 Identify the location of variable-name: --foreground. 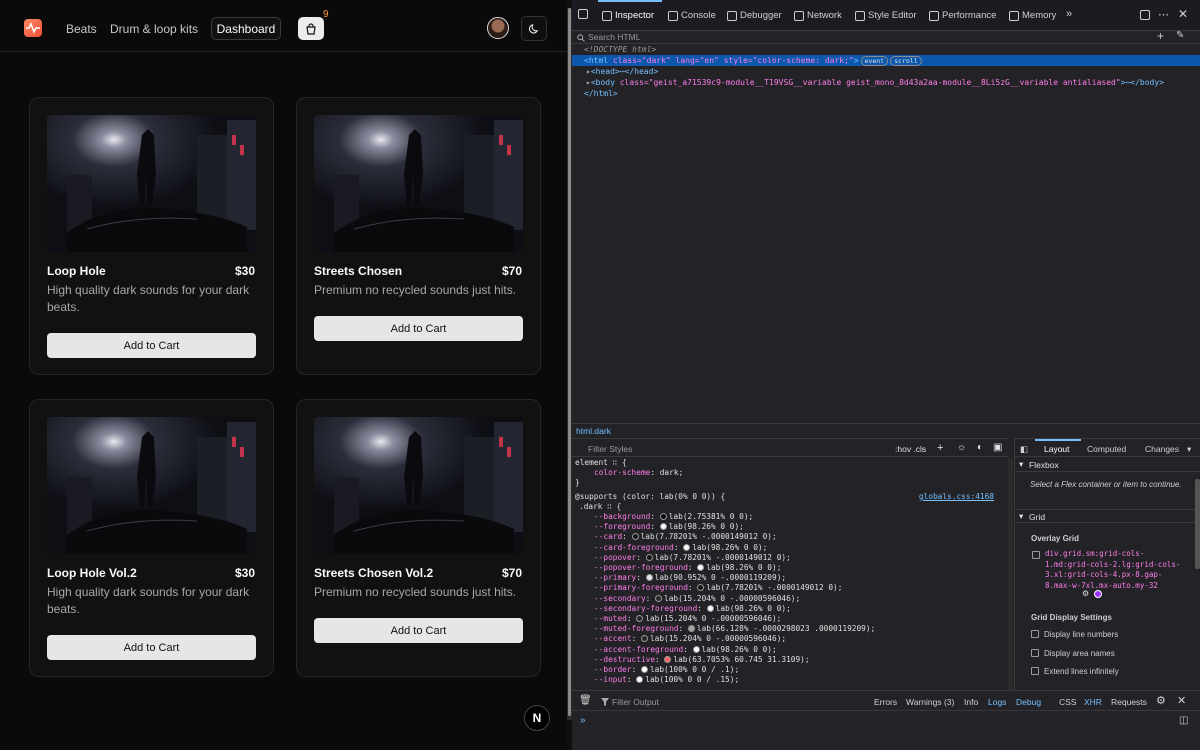
(622, 526).